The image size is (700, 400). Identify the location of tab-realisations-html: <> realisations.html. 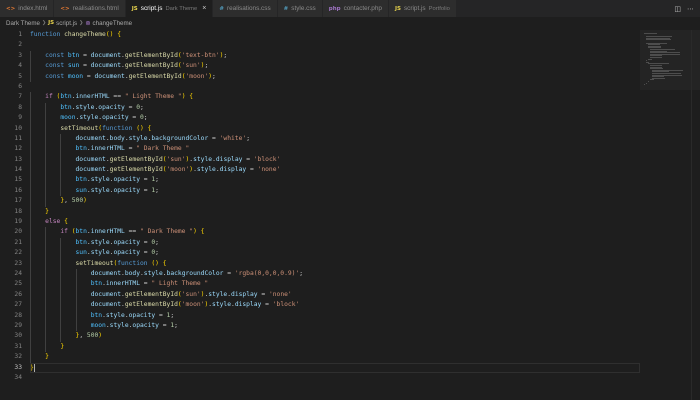
(90, 8).